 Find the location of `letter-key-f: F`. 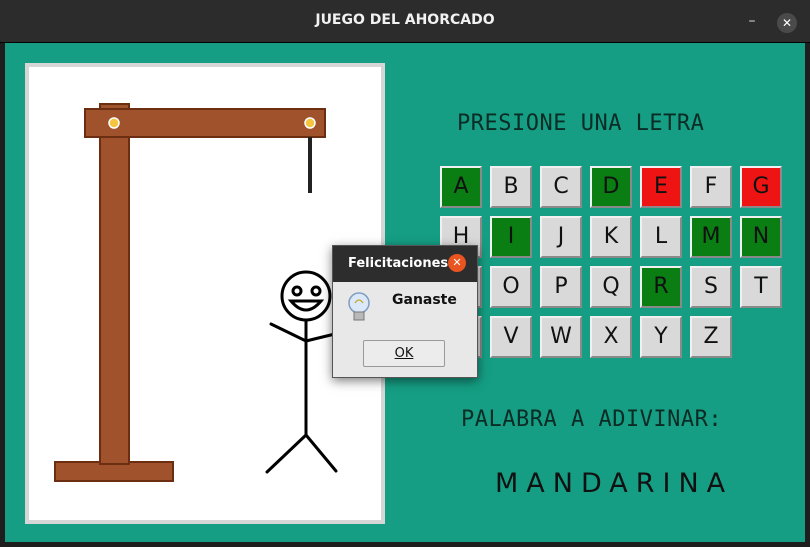

letter-key-f: F is located at coordinates (711, 187).